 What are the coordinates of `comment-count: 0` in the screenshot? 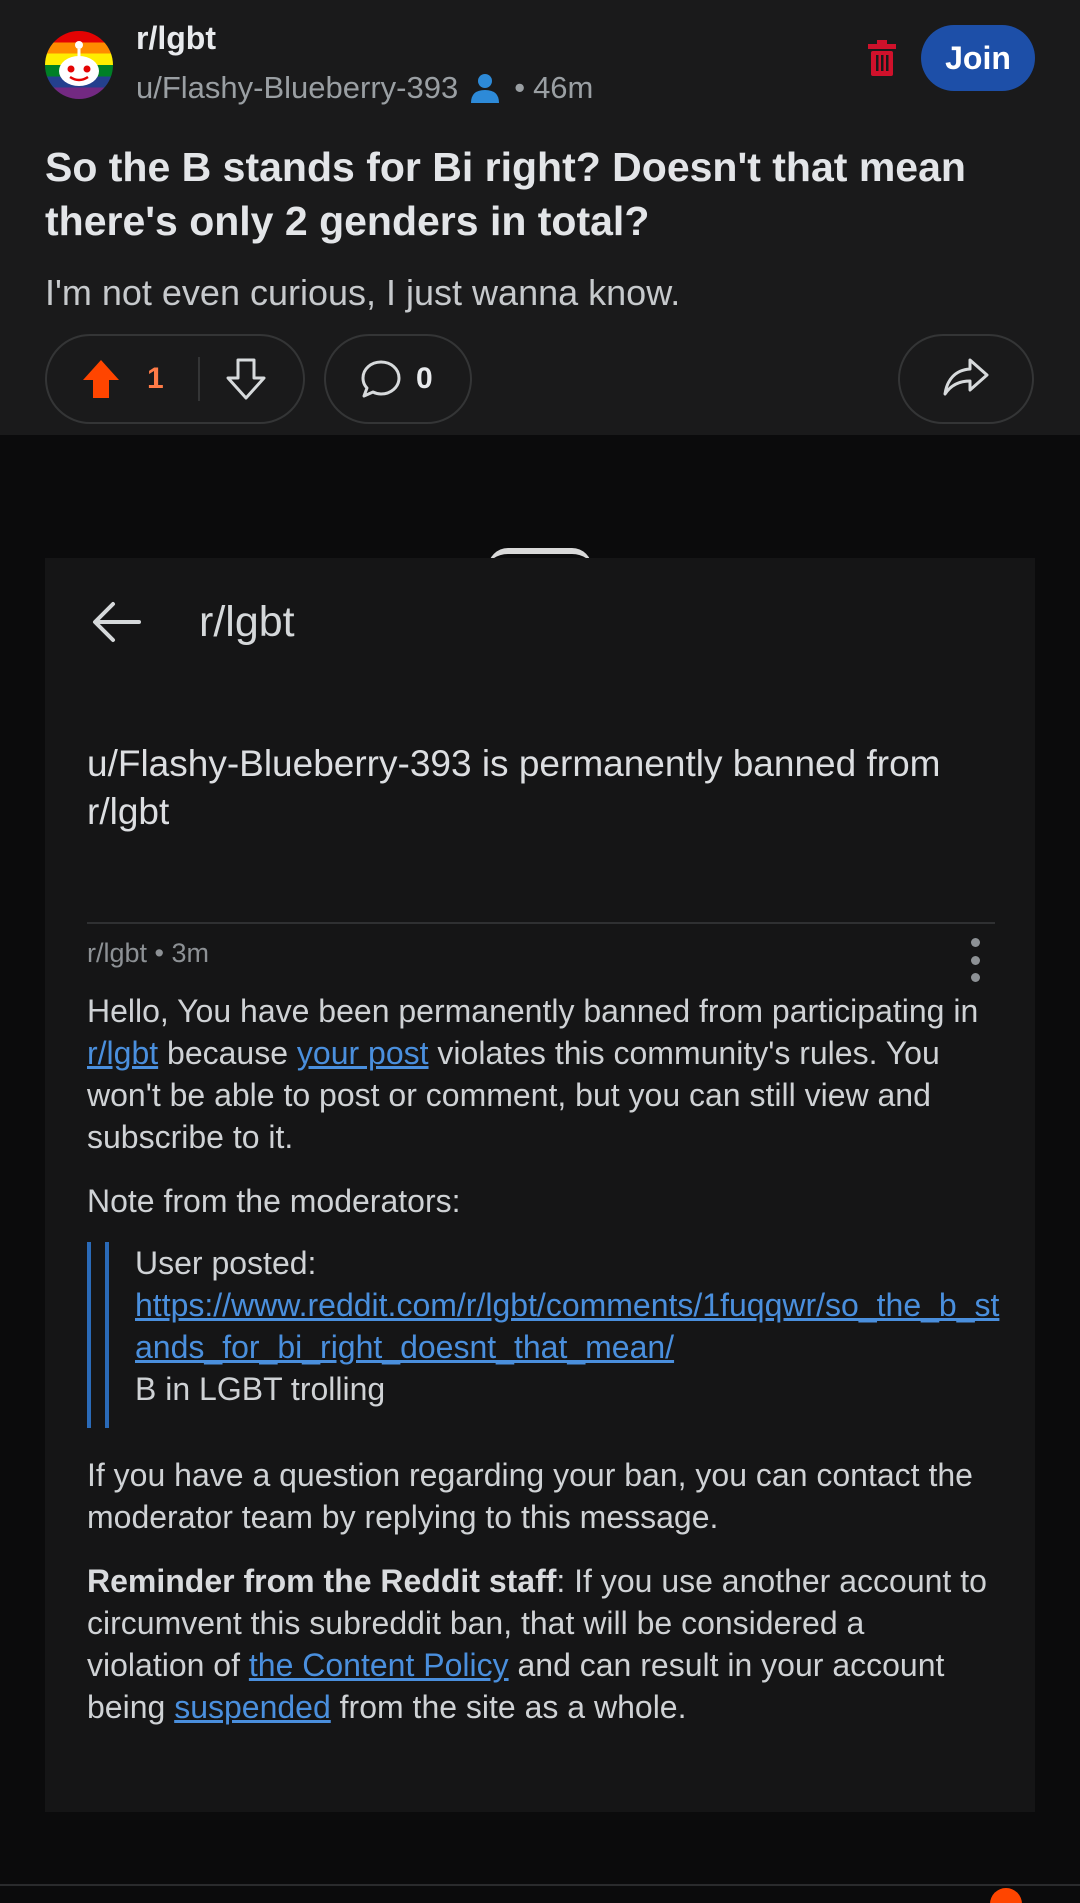 It's located at (424, 378).